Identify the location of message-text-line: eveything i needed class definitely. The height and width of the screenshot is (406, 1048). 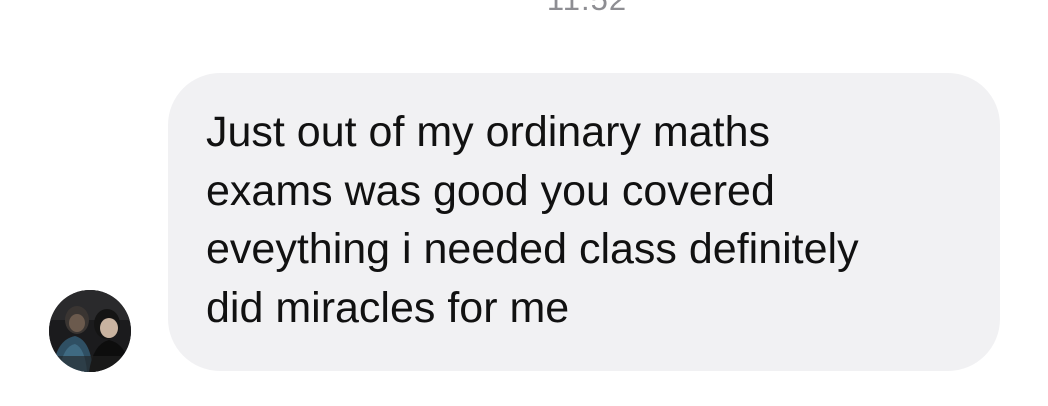
(532, 249).